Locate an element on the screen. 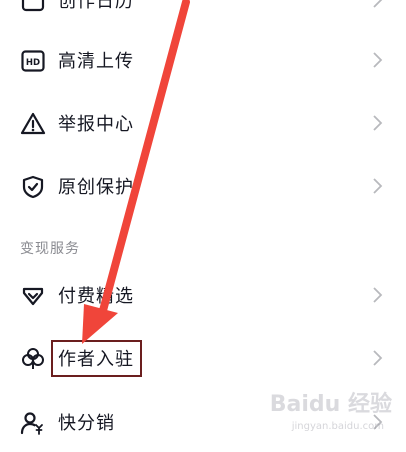  menu-item-label: 原创保护 is located at coordinates (96, 187).